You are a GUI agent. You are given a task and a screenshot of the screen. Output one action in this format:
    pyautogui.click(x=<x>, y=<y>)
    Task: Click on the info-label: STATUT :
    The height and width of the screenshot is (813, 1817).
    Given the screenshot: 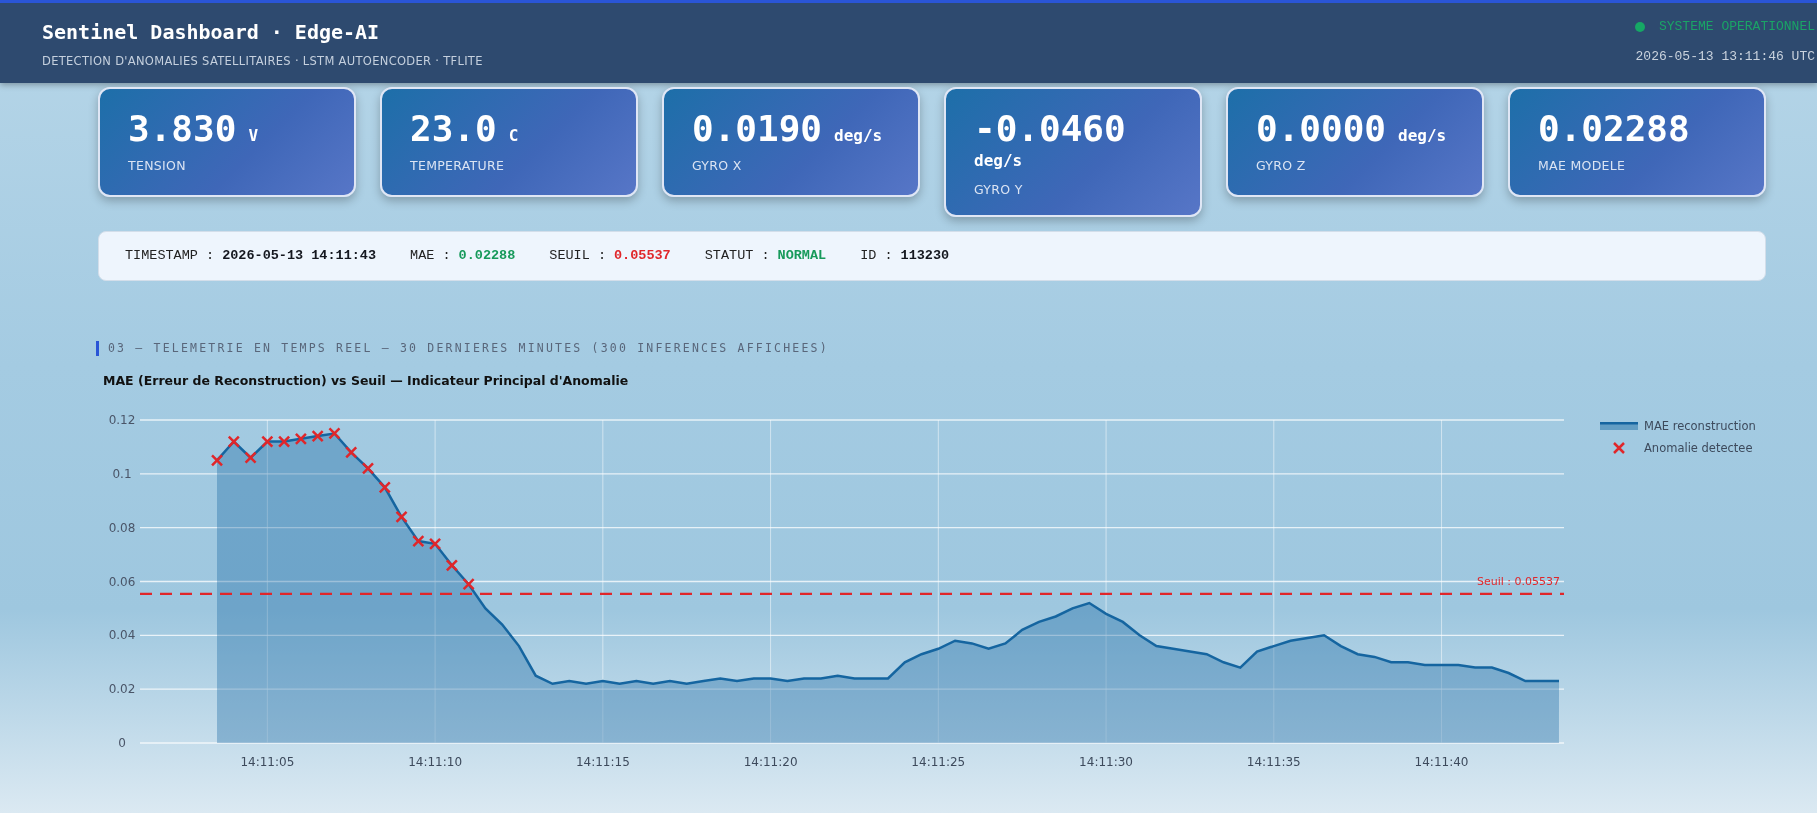 What is the action you would take?
    pyautogui.click(x=737, y=256)
    